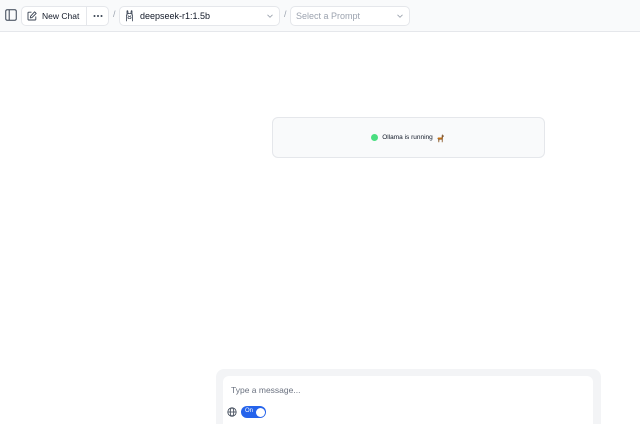 Image resolution: width=640 pixels, height=424 pixels. I want to click on more-options-button, so click(97, 16).